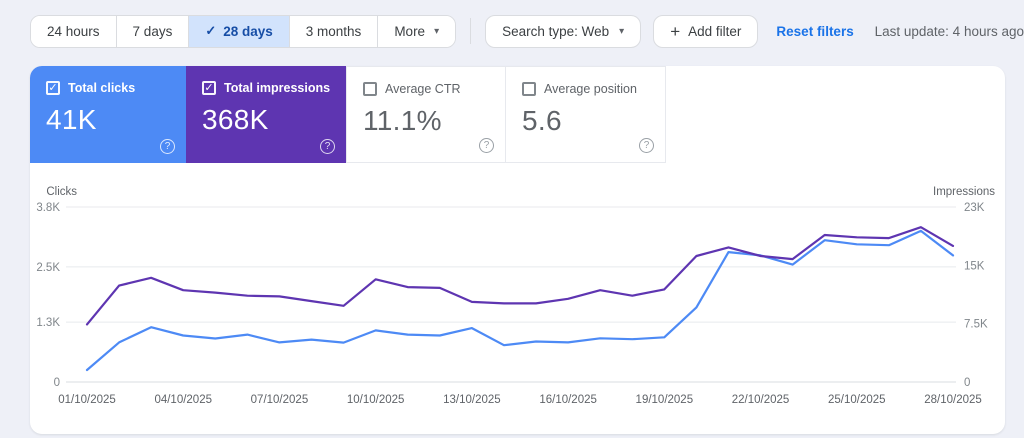 The height and width of the screenshot is (438, 1024). I want to click on date-range-more-menu: More ▾, so click(417, 31).